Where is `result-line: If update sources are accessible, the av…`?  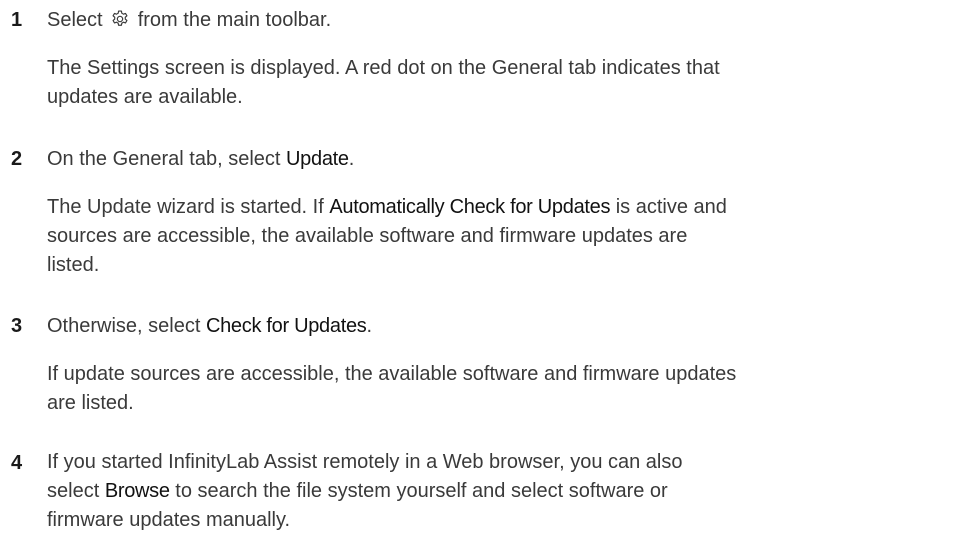
result-line: If update sources are accessible, the av… is located at coordinates (392, 374).